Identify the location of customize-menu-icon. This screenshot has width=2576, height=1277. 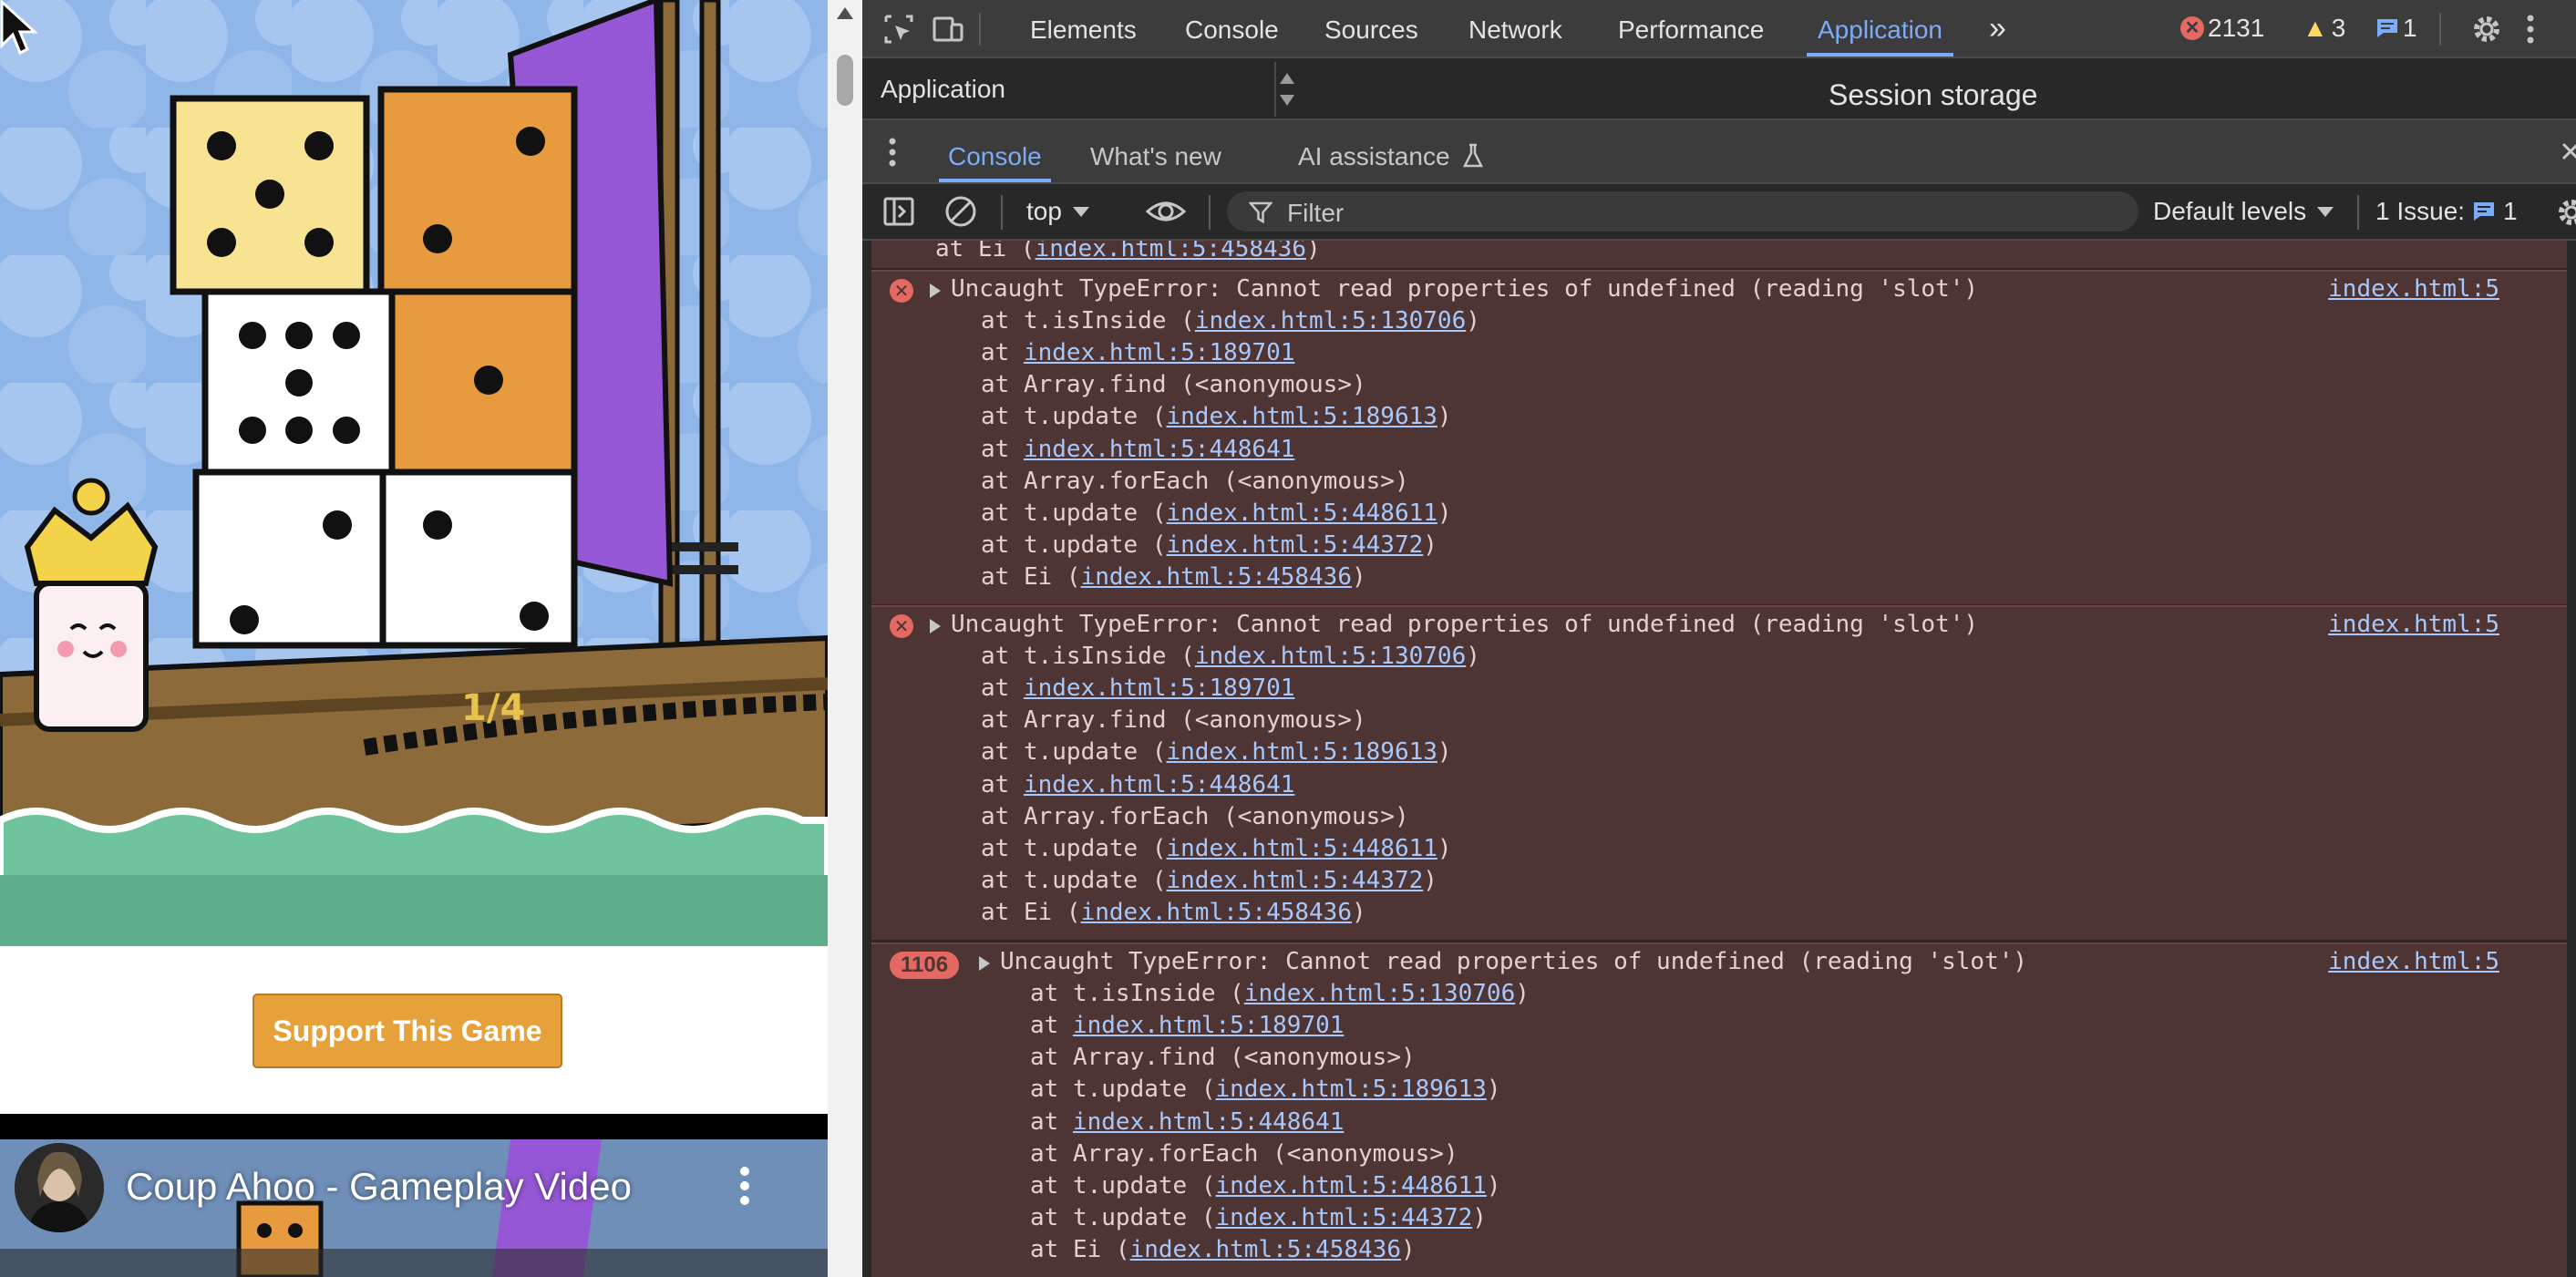
(2530, 29).